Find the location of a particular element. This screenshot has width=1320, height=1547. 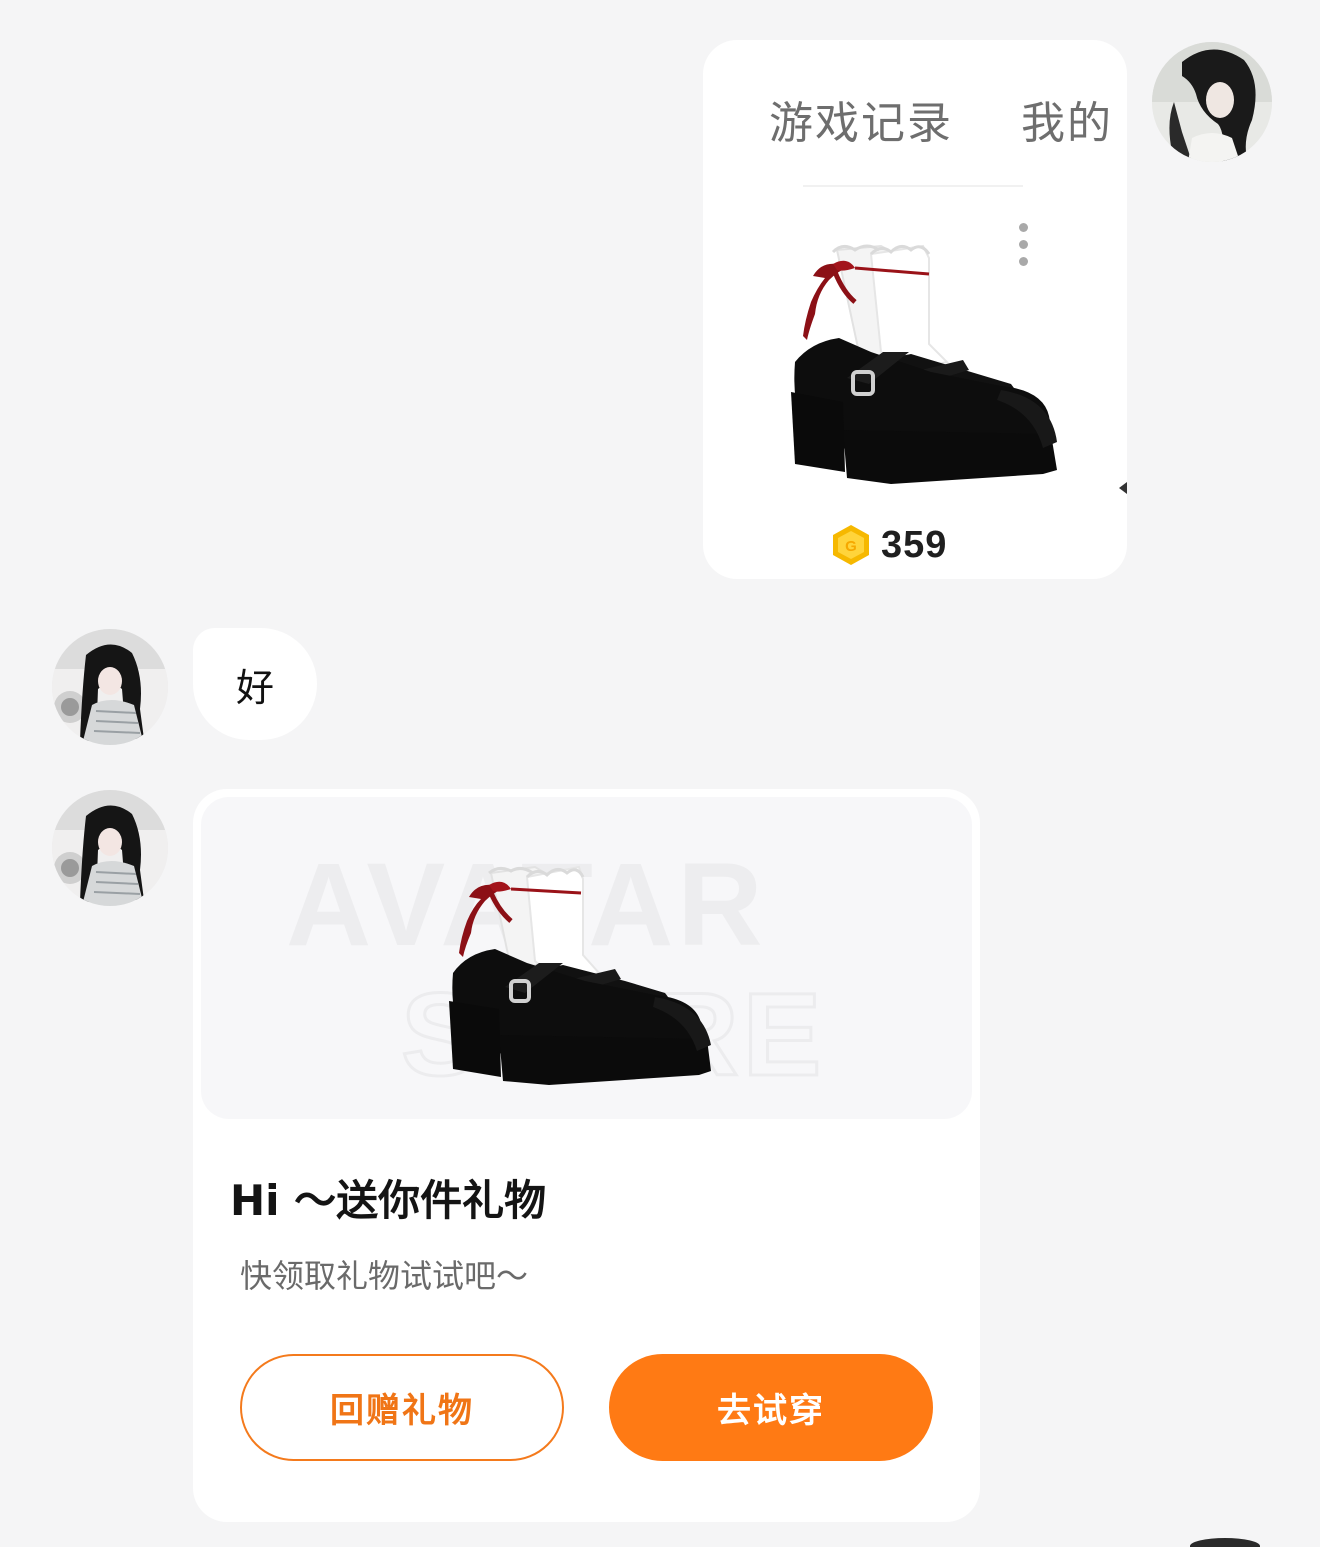

gift-subtitle: 快领取礼物试试吧～ is located at coordinates (384, 1276).